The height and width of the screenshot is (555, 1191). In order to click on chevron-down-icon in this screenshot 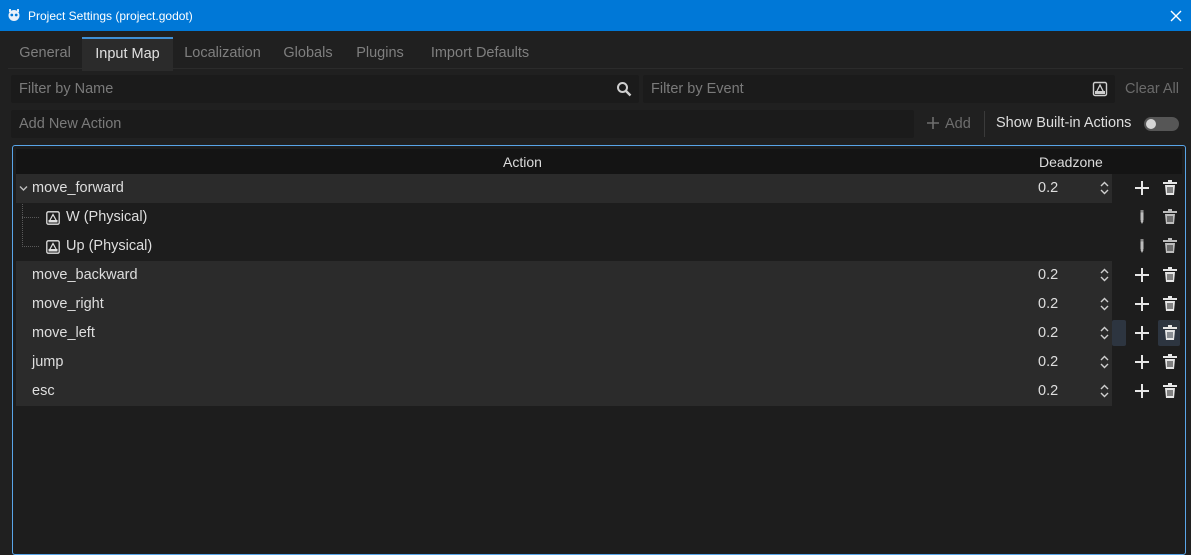, I will do `click(23, 188)`.